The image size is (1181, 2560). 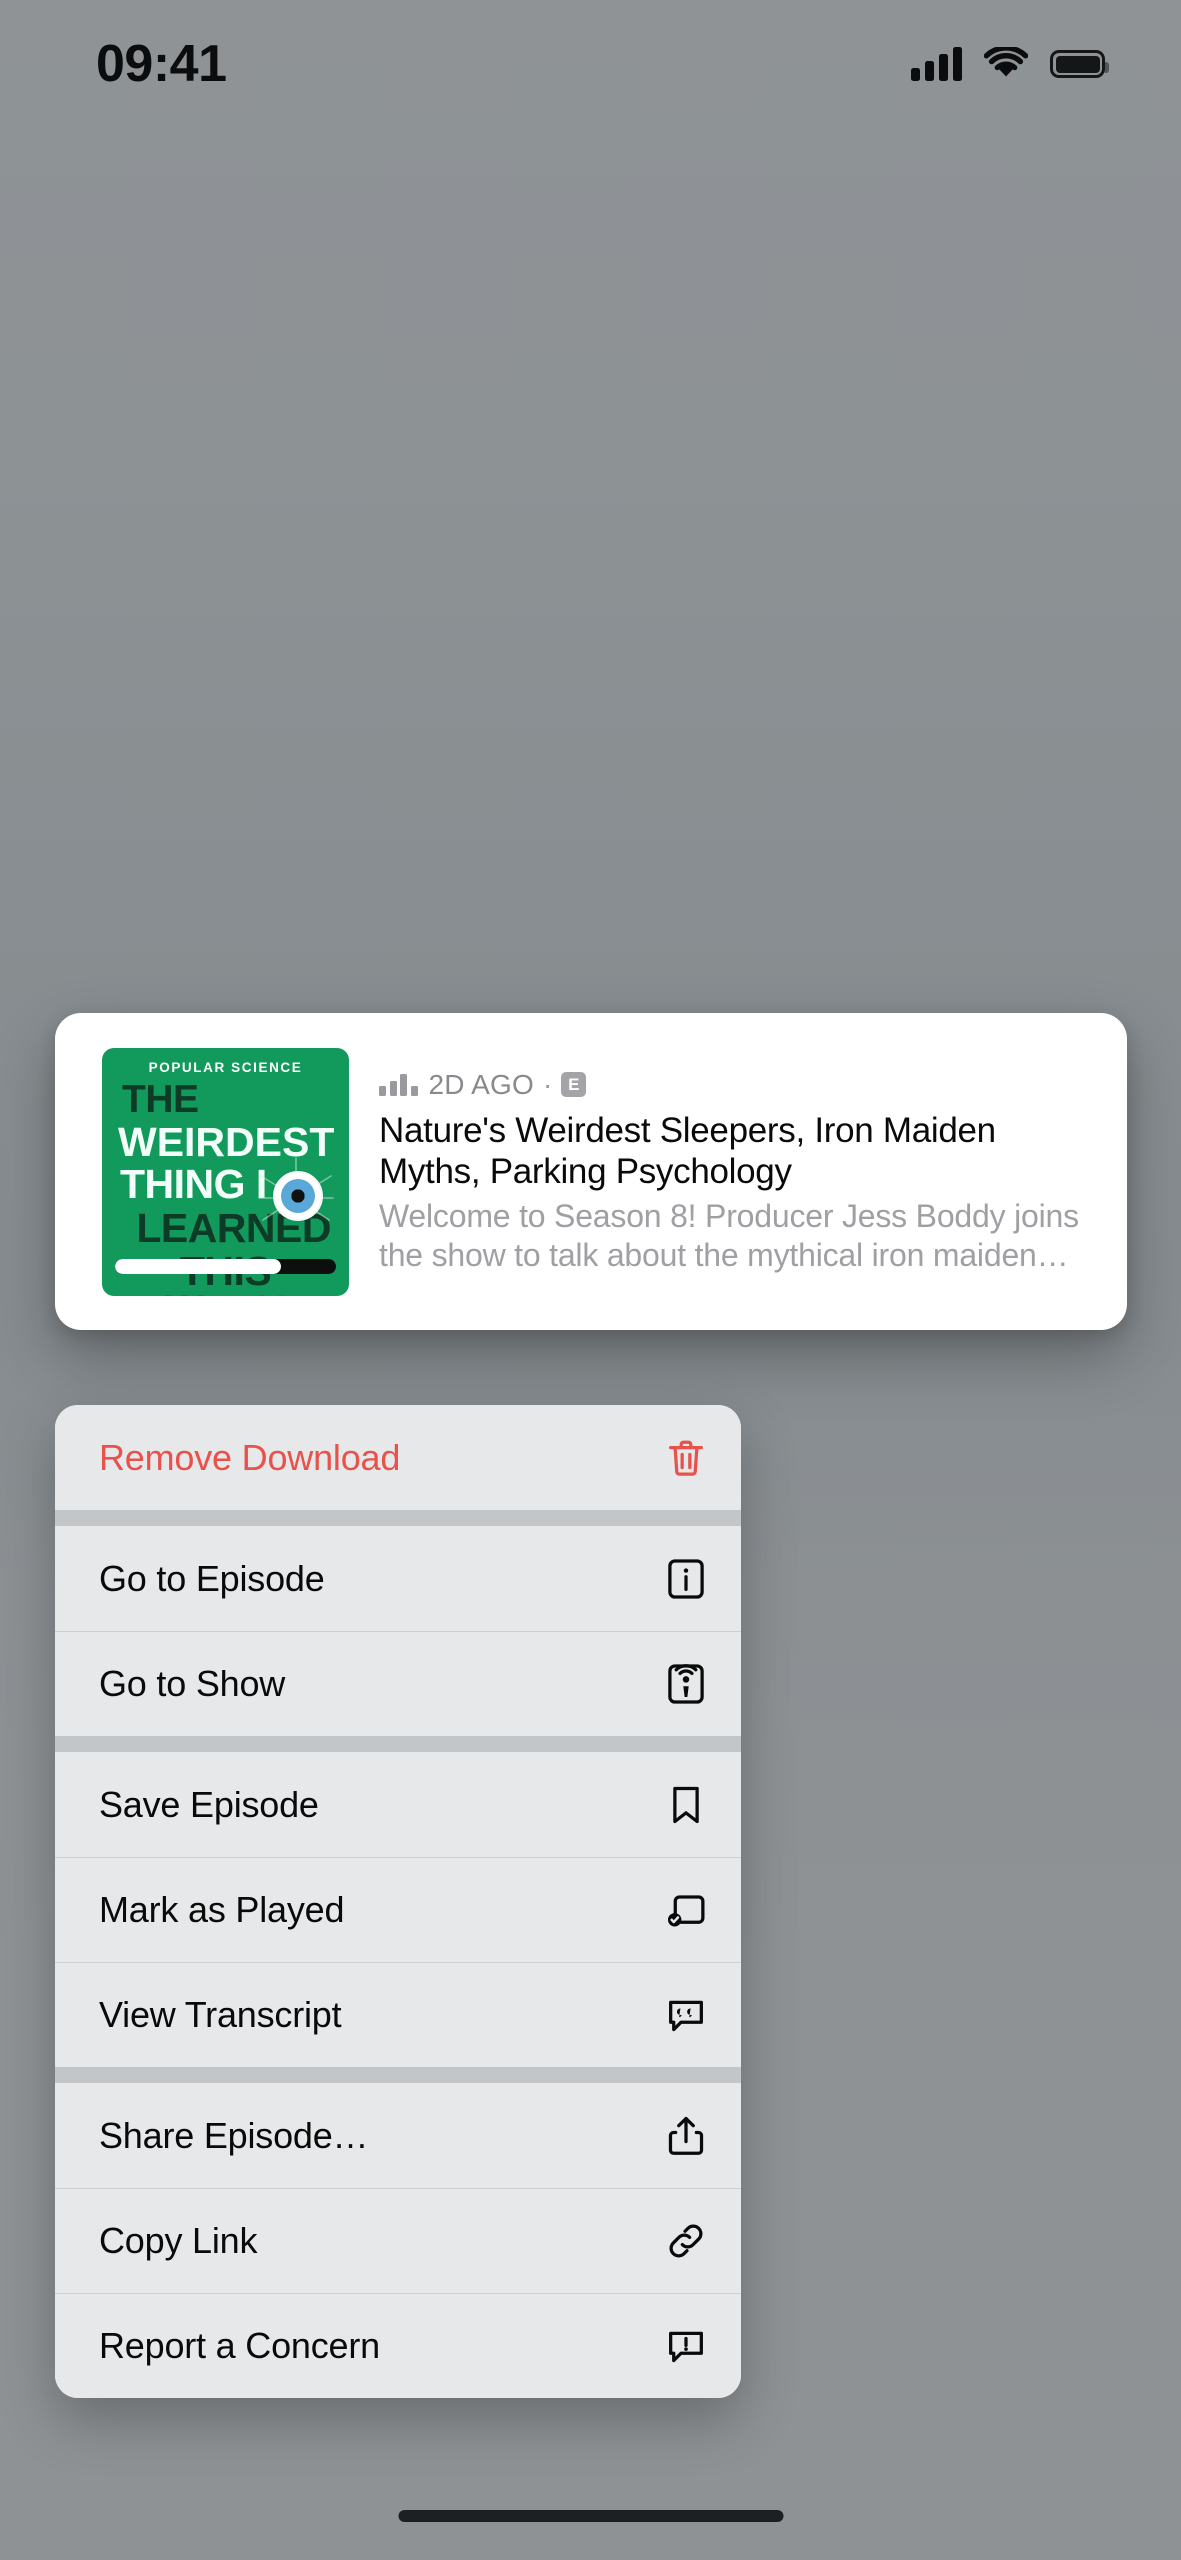 What do you see at coordinates (686, 2346) in the screenshot?
I see `exclamation-bubble-icon` at bounding box center [686, 2346].